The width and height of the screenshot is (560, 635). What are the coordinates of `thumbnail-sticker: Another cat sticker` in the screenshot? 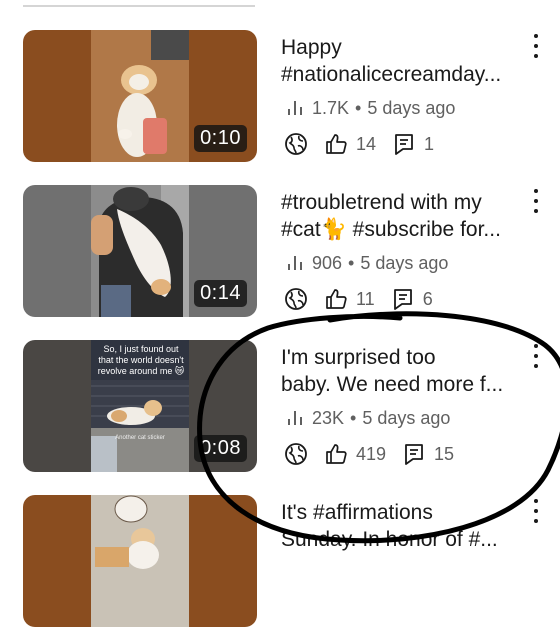 It's located at (140, 438).